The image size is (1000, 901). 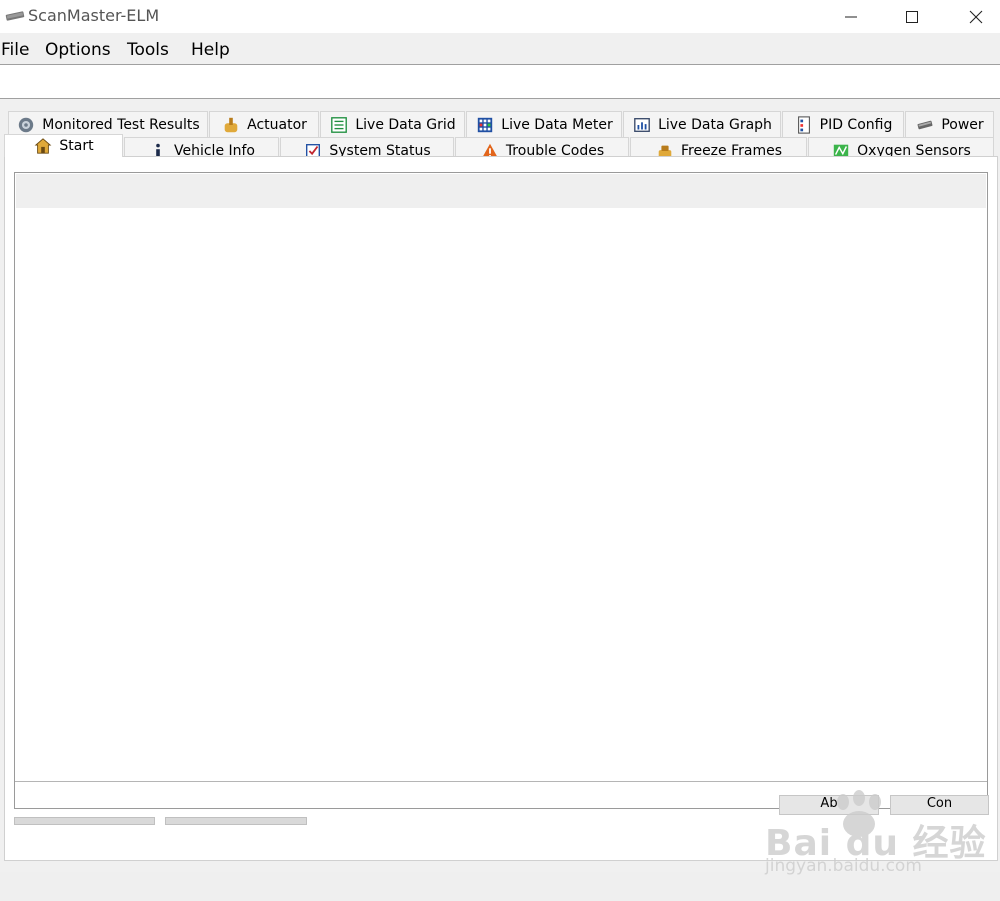 What do you see at coordinates (715, 124) in the screenshot?
I see `tab-label: Live Data Graph` at bounding box center [715, 124].